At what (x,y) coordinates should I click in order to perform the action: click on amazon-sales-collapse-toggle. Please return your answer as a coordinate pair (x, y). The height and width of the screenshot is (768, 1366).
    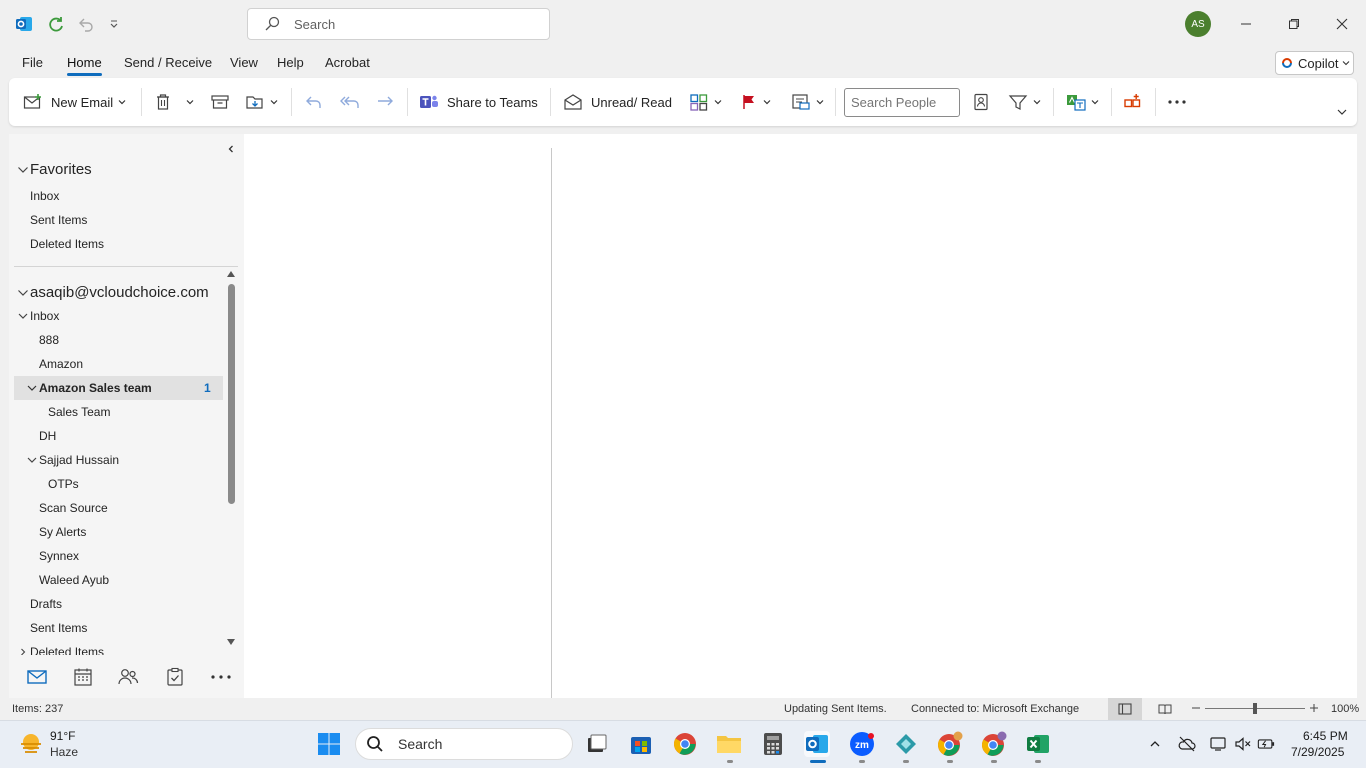
    Looking at the image, I should click on (32, 388).